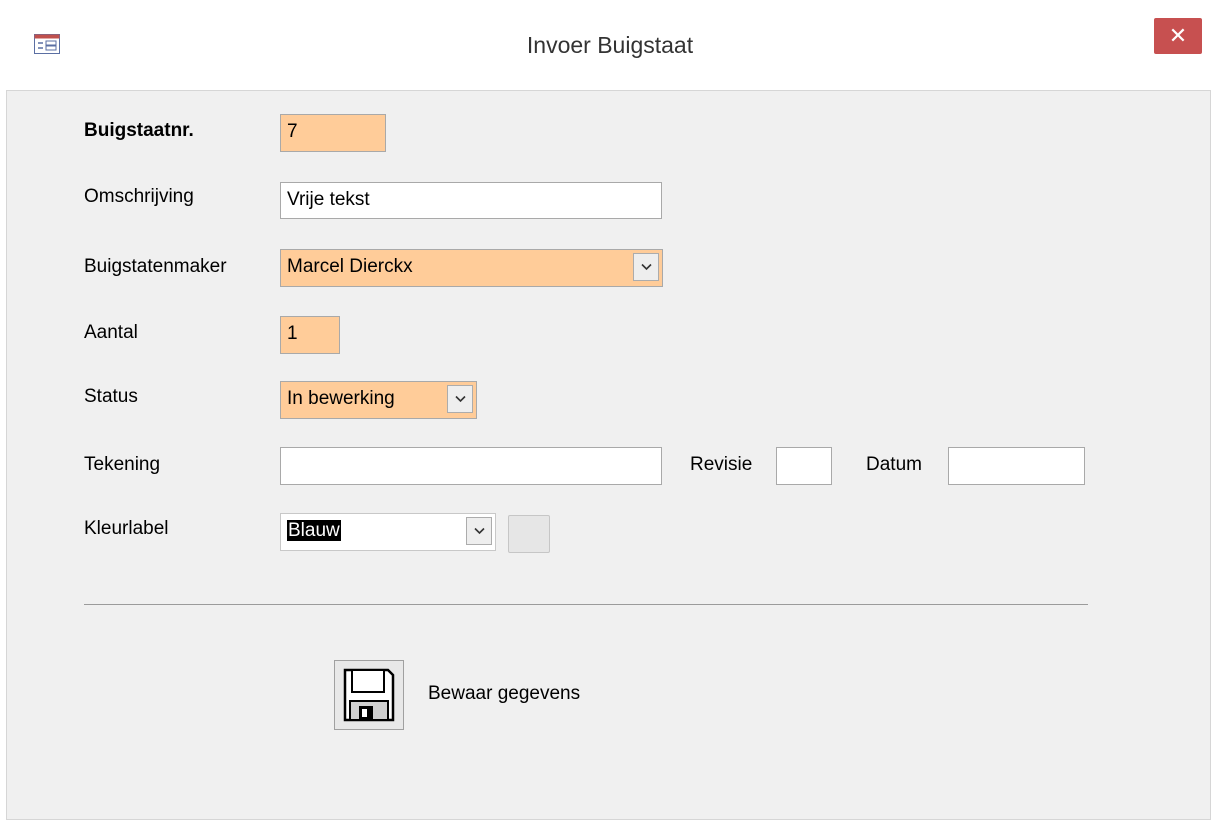 This screenshot has width=1220, height=826. I want to click on kleurlabel-label: Kleurlabel, so click(126, 528).